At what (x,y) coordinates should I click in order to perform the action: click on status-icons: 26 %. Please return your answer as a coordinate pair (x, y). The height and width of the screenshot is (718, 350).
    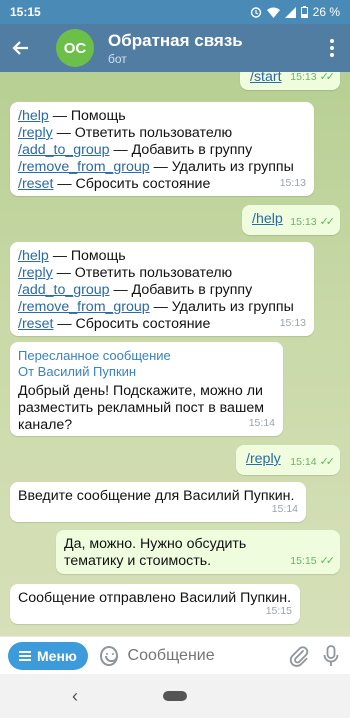
    Looking at the image, I should click on (295, 12).